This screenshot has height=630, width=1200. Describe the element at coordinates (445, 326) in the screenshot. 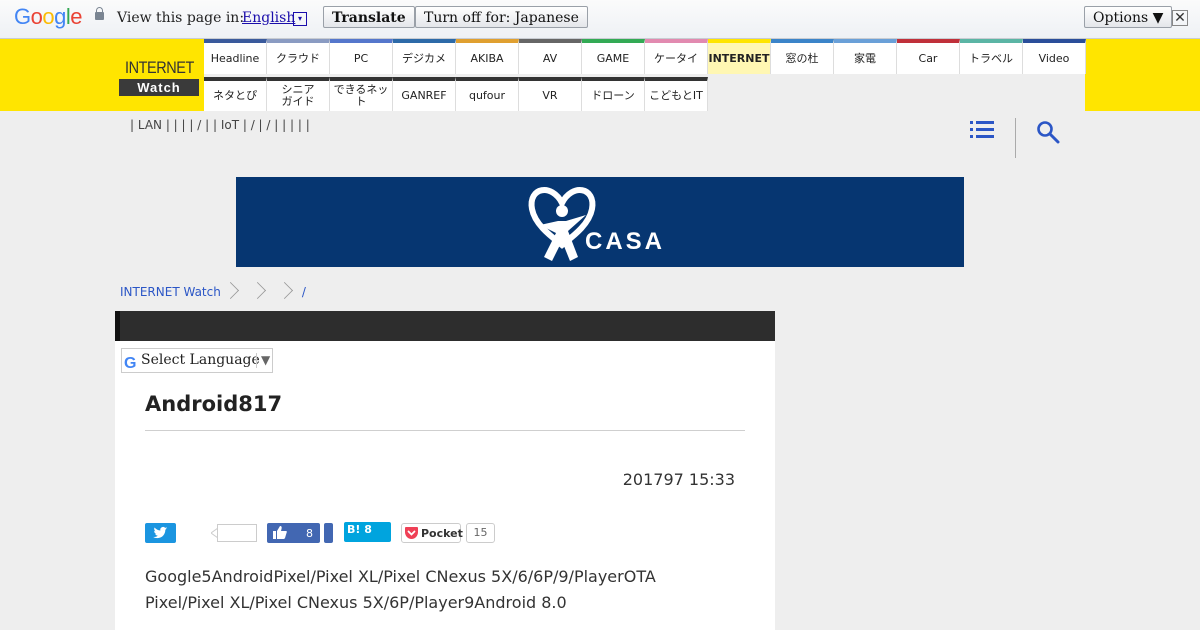

I see `category-bar` at that location.